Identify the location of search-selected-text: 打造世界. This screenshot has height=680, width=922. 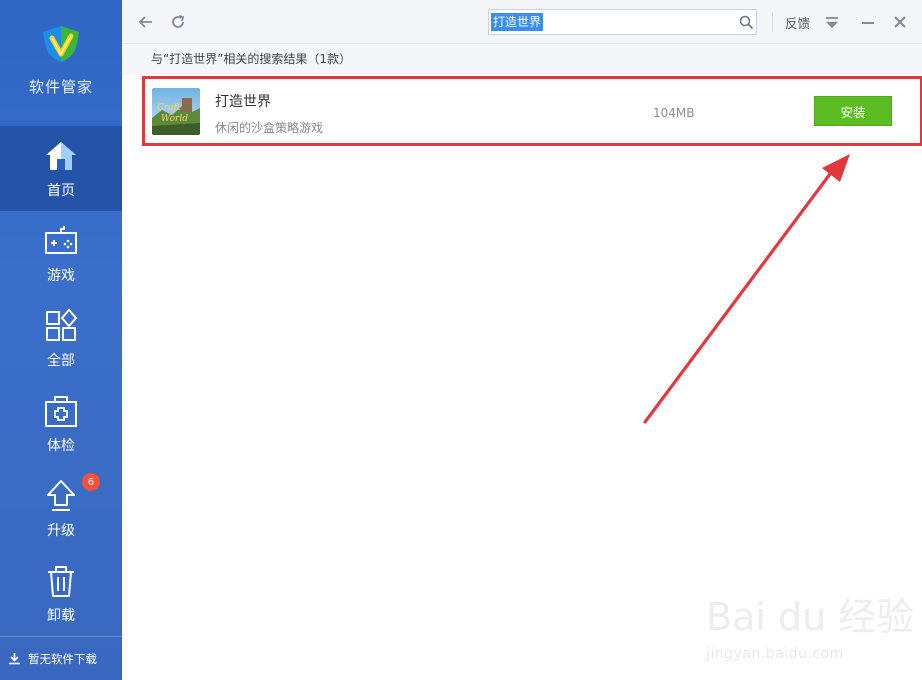
(517, 22).